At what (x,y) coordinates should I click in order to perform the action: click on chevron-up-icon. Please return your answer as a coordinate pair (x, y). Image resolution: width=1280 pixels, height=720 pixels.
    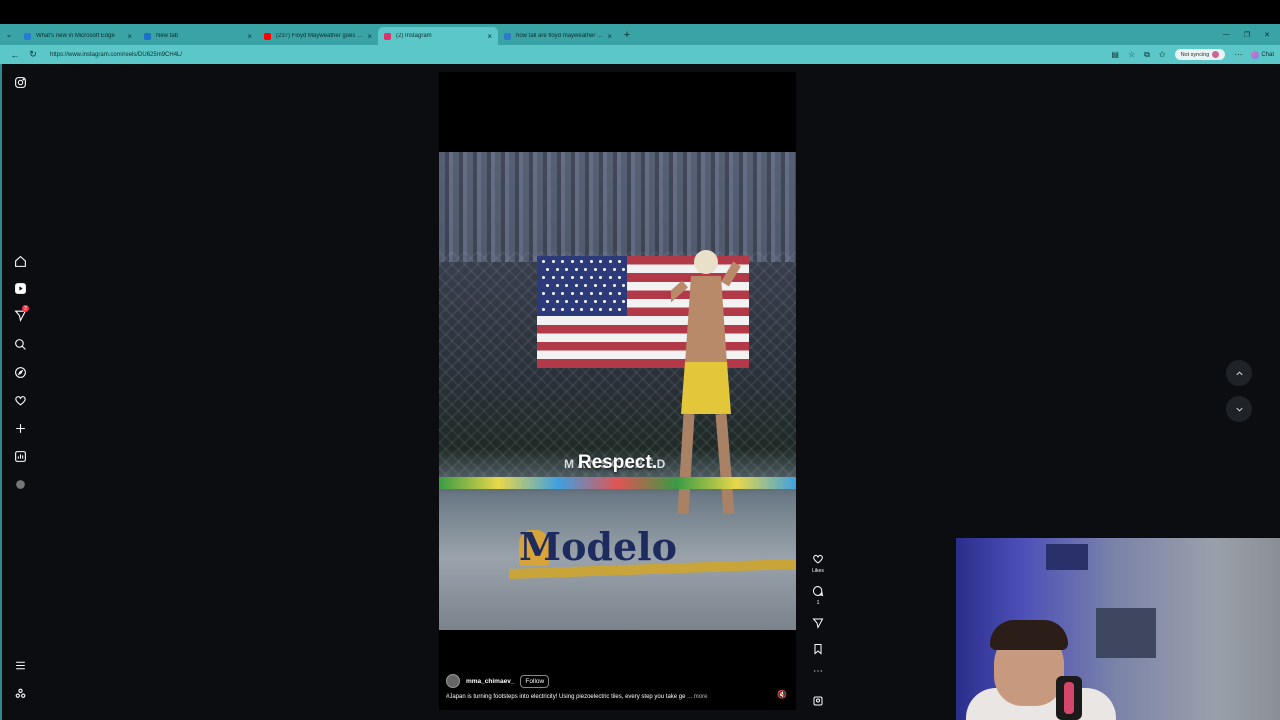
    Looking at the image, I should click on (1239, 372).